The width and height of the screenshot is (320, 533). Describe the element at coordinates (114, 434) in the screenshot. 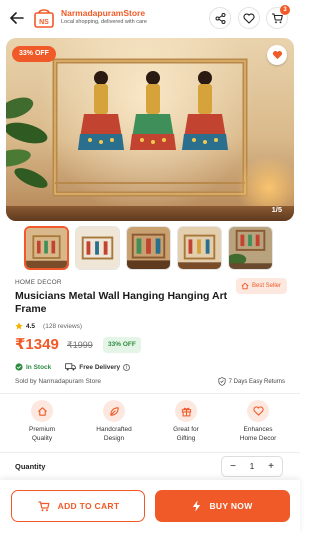

I see `feature-label: Handcrafted Design` at that location.